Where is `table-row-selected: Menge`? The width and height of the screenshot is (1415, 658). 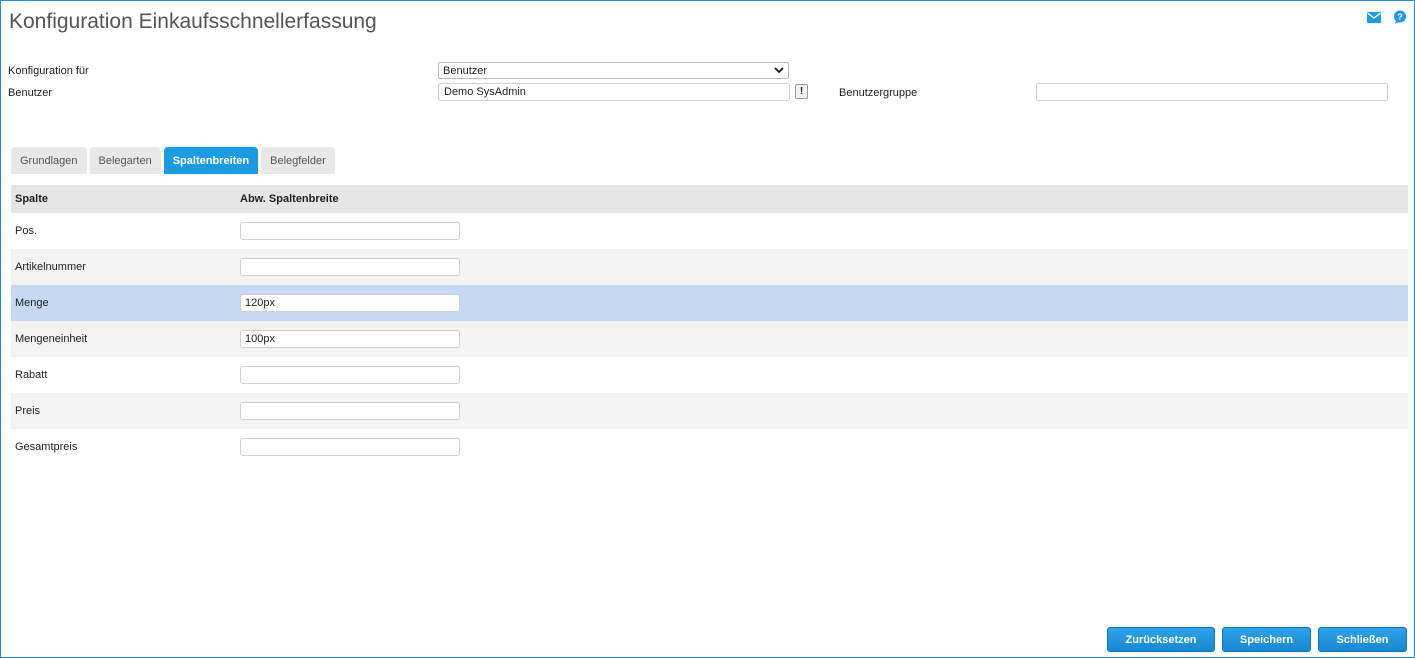 table-row-selected: Menge is located at coordinates (709, 303).